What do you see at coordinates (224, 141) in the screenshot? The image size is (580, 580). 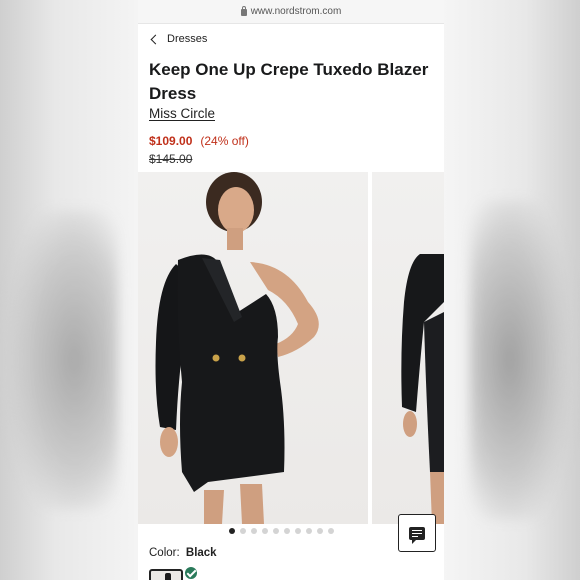 I see `discount-percent: (24% off)` at bounding box center [224, 141].